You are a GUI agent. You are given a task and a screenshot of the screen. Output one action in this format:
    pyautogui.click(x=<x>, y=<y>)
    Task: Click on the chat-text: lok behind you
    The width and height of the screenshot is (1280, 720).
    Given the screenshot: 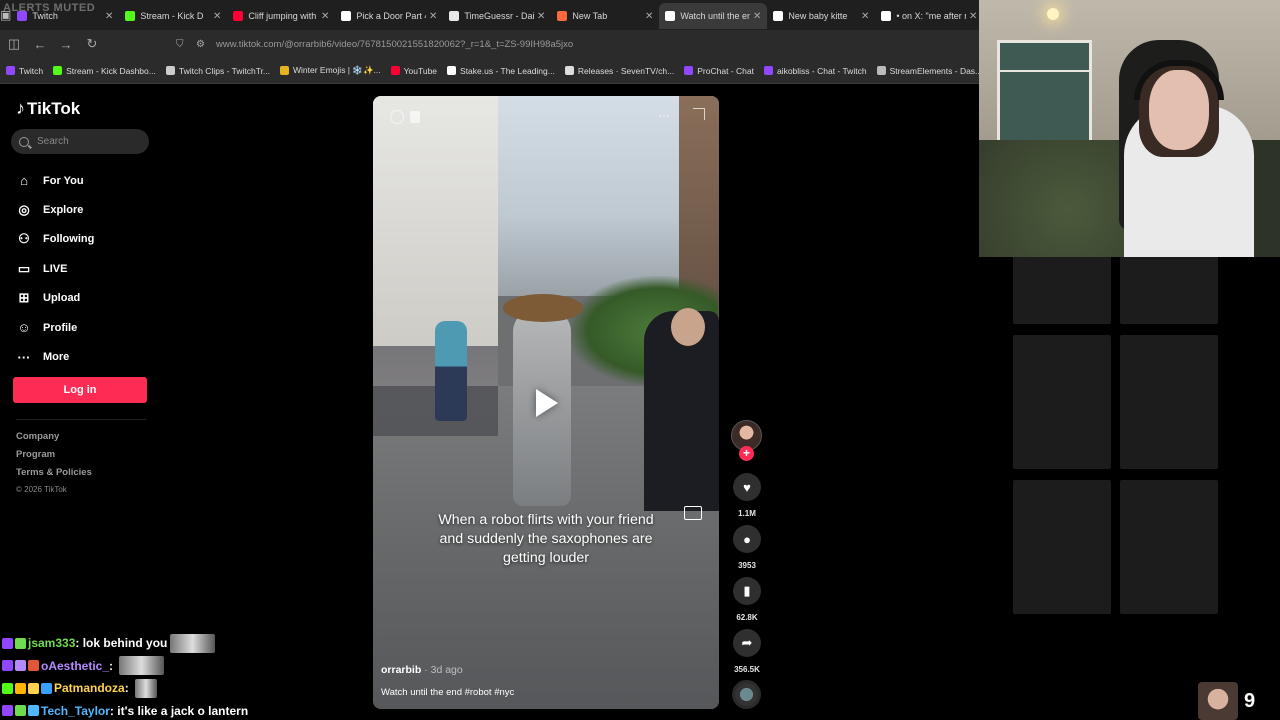 What is the action you would take?
    pyautogui.click(x=125, y=643)
    